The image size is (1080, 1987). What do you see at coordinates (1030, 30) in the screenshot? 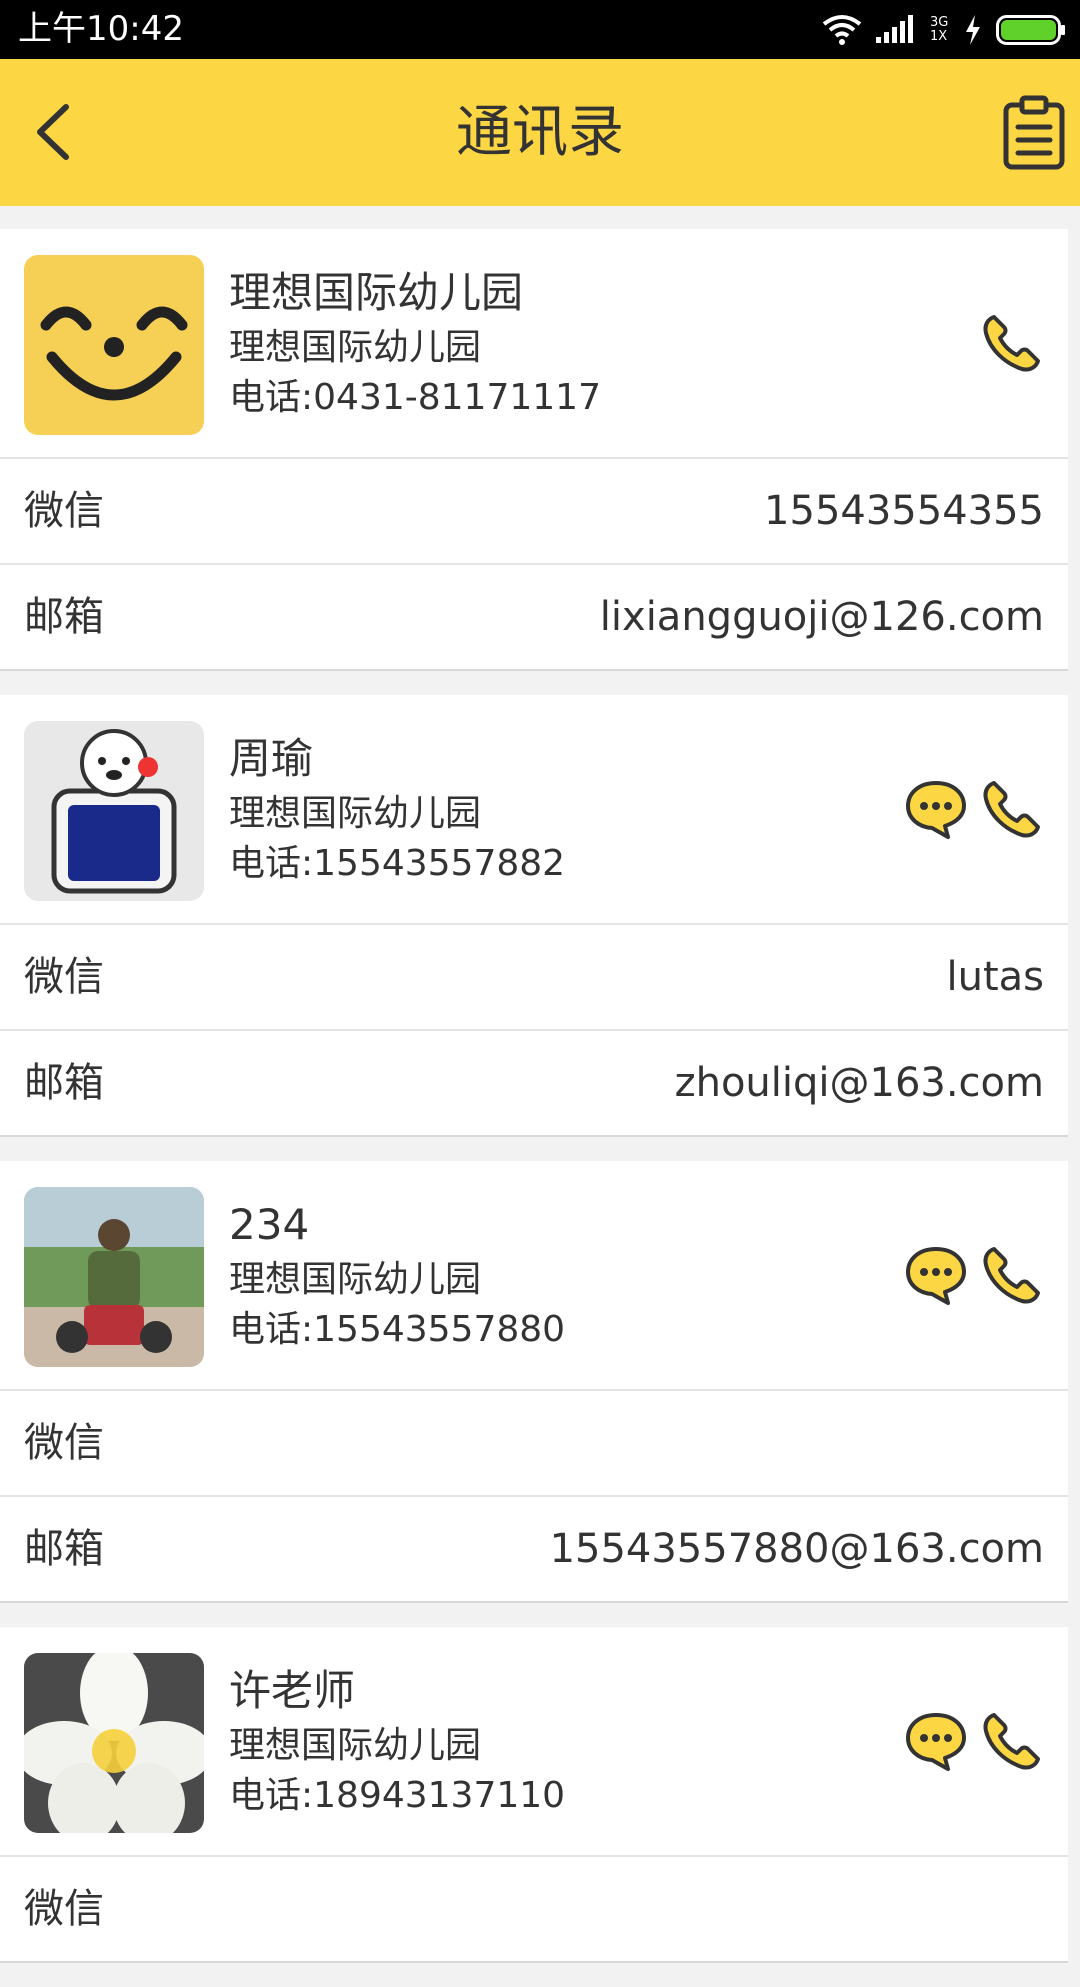
I see `battery-icon` at bounding box center [1030, 30].